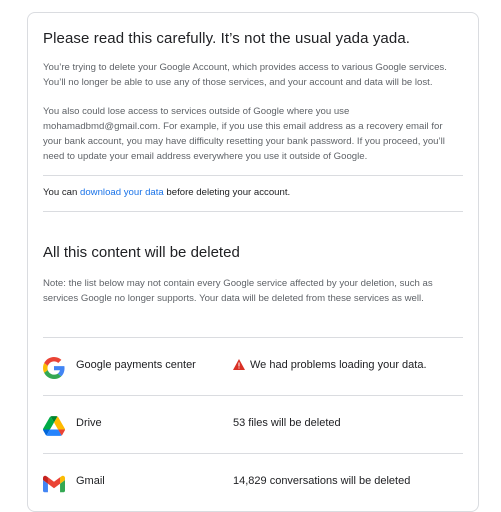  Describe the element at coordinates (89, 423) in the screenshot. I see `service-name: Drive` at that location.